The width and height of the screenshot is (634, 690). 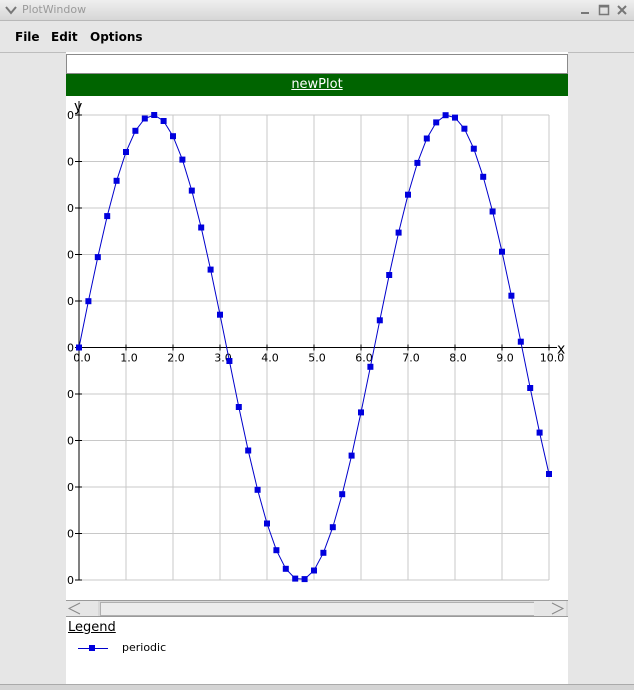 What do you see at coordinates (458, 358) in the screenshot?
I see `x-tick-label: 8.0` at bounding box center [458, 358].